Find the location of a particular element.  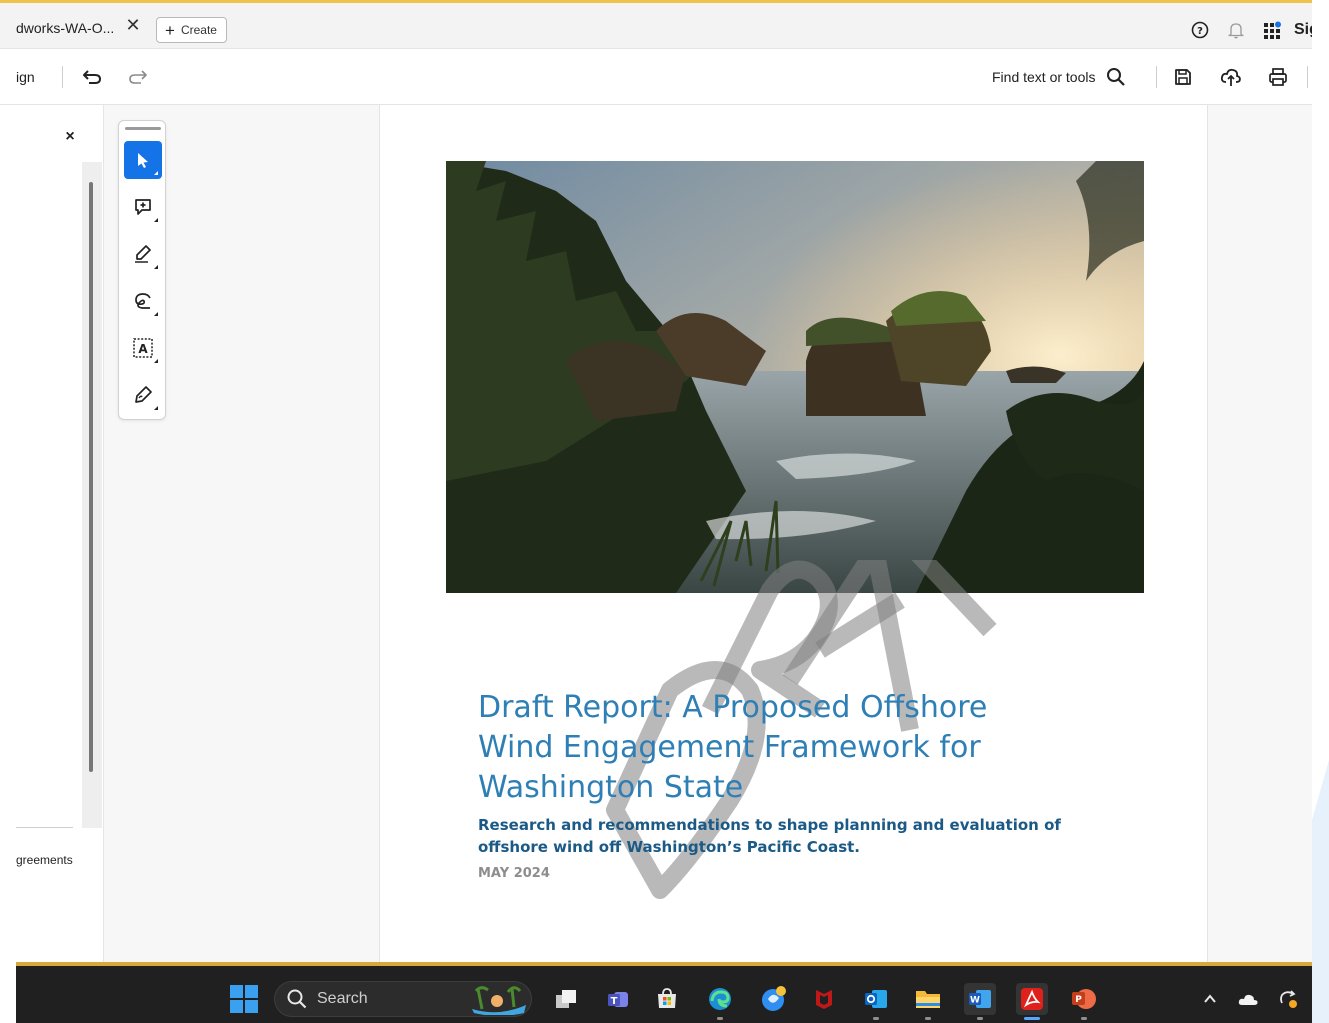

add-comment-icon is located at coordinates (143, 207).